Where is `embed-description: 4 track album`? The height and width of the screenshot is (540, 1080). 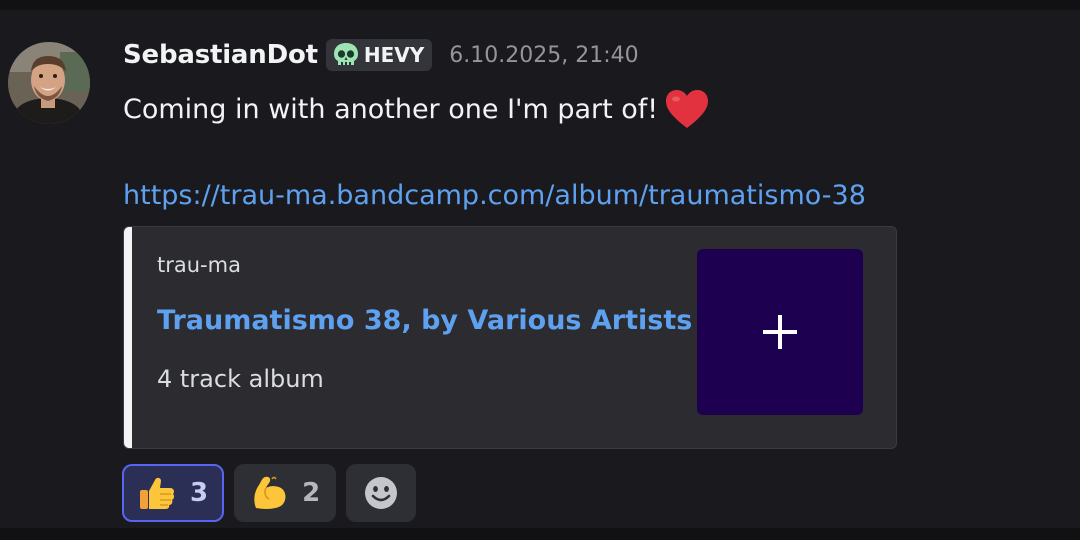 embed-description: 4 track album is located at coordinates (240, 379).